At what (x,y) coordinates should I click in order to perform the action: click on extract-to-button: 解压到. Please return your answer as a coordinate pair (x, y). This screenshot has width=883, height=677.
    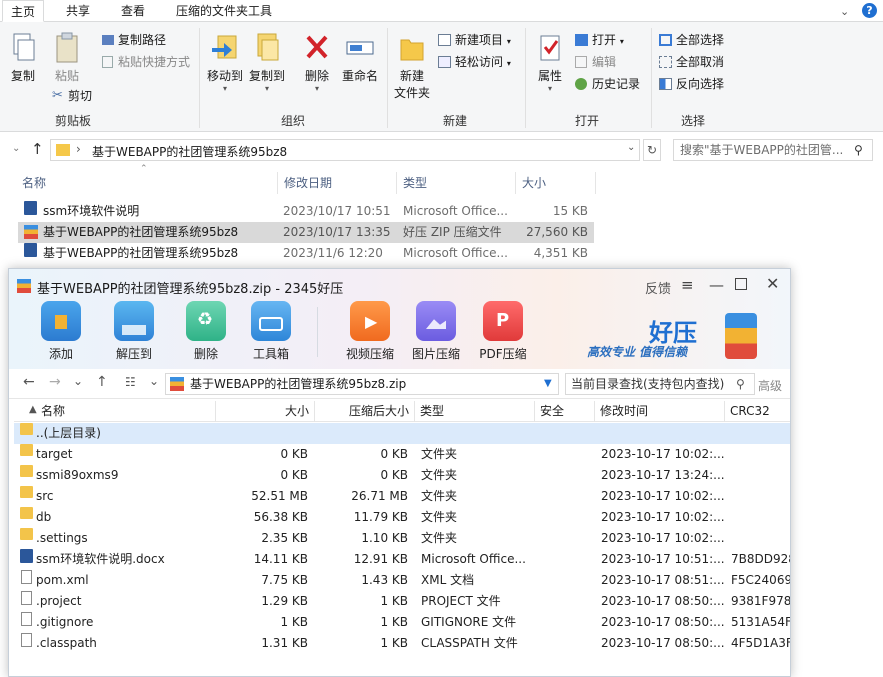
    Looking at the image, I should click on (134, 331).